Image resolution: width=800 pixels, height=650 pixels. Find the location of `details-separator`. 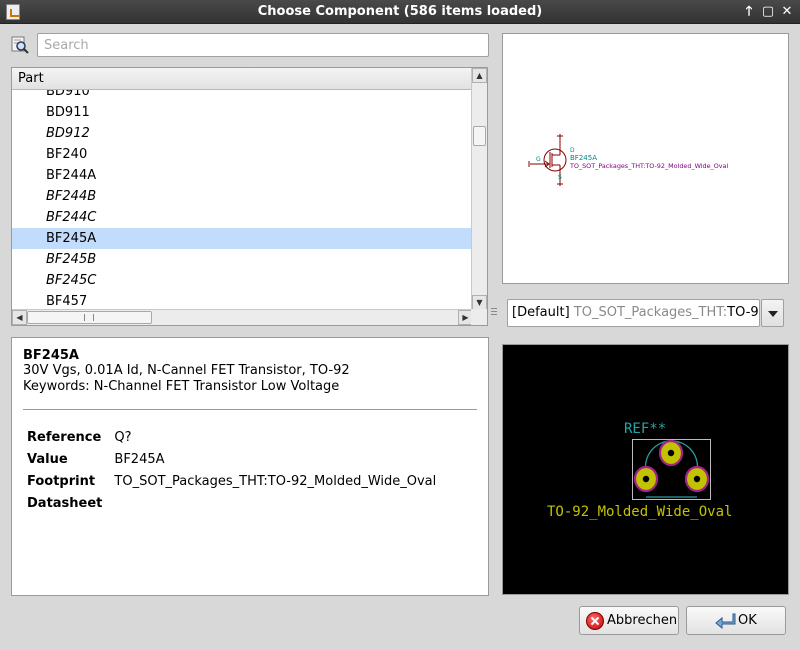

details-separator is located at coordinates (250, 409).